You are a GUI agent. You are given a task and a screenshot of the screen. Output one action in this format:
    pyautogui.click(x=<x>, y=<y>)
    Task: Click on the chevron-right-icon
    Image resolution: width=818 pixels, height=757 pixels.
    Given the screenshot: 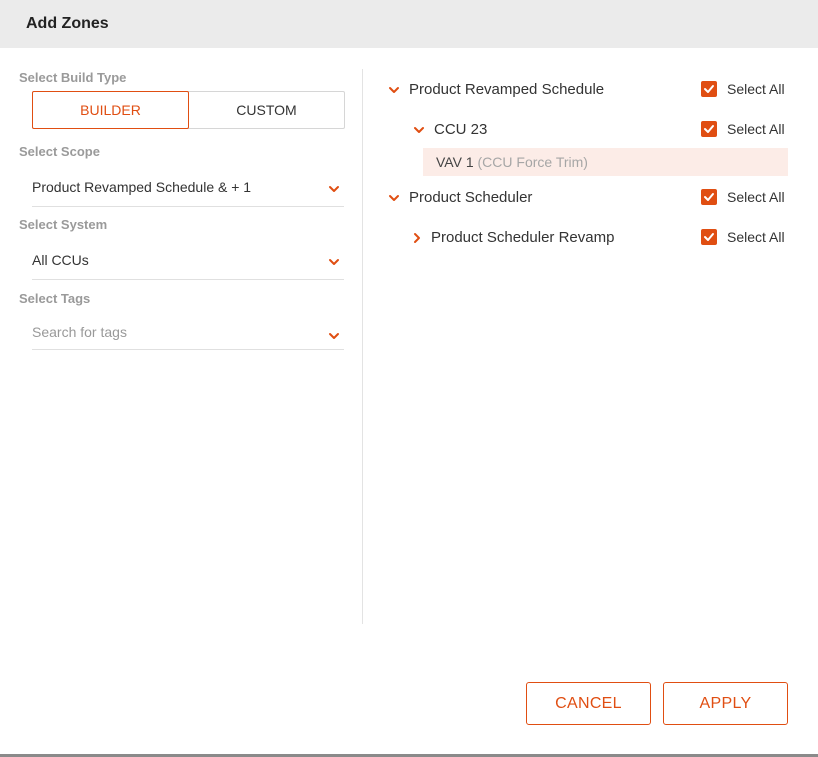 What is the action you would take?
    pyautogui.click(x=417, y=238)
    